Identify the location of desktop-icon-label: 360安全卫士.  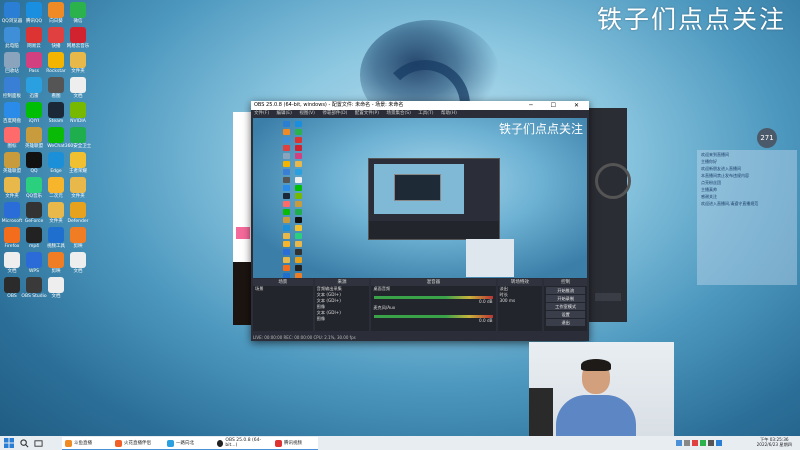
(78, 146).